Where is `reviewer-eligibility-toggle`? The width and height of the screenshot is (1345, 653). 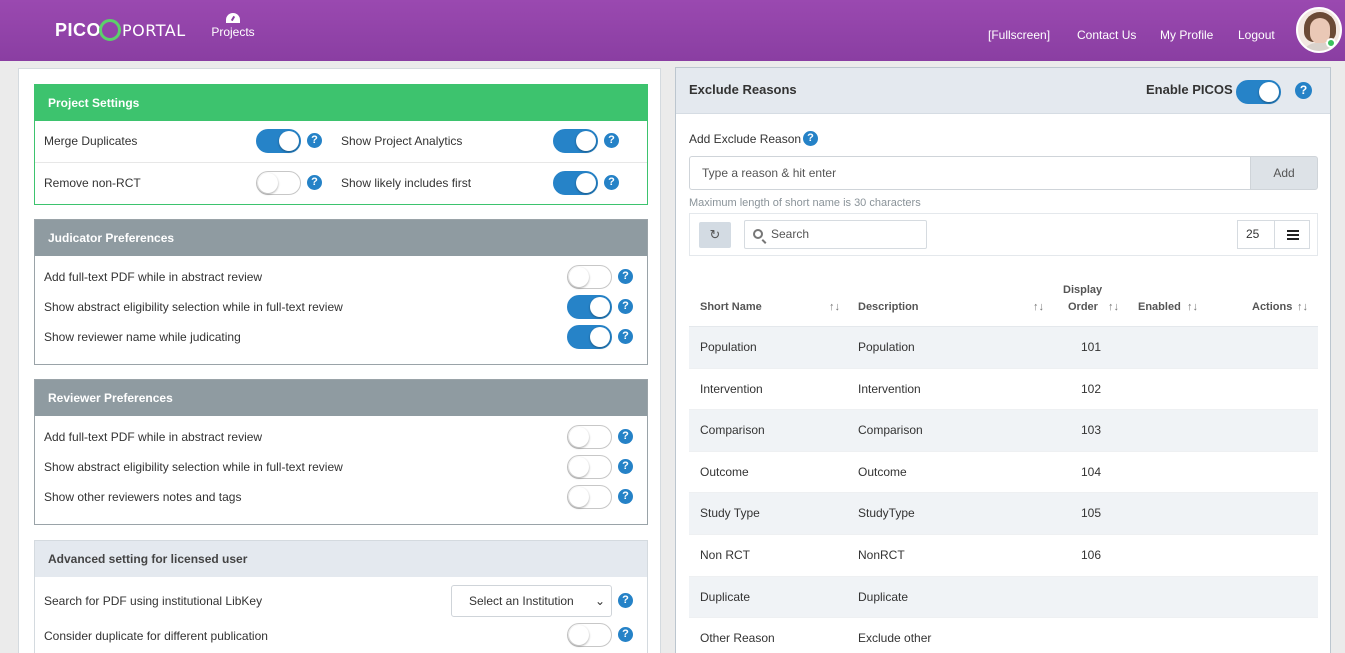 reviewer-eligibility-toggle is located at coordinates (589, 467).